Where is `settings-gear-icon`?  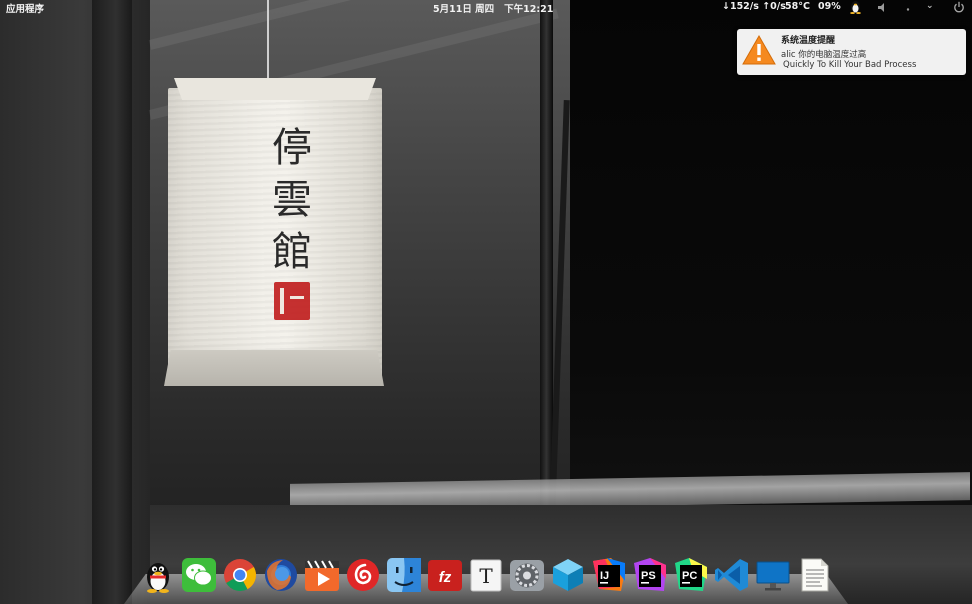 settings-gear-icon is located at coordinates (527, 575).